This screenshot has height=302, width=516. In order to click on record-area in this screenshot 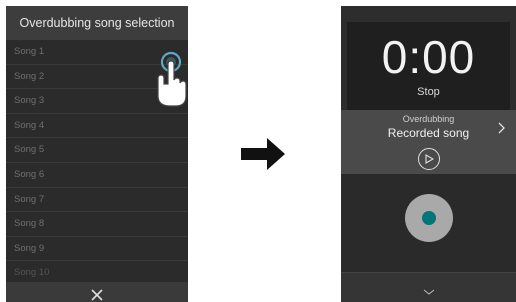, I will do `click(428, 223)`.